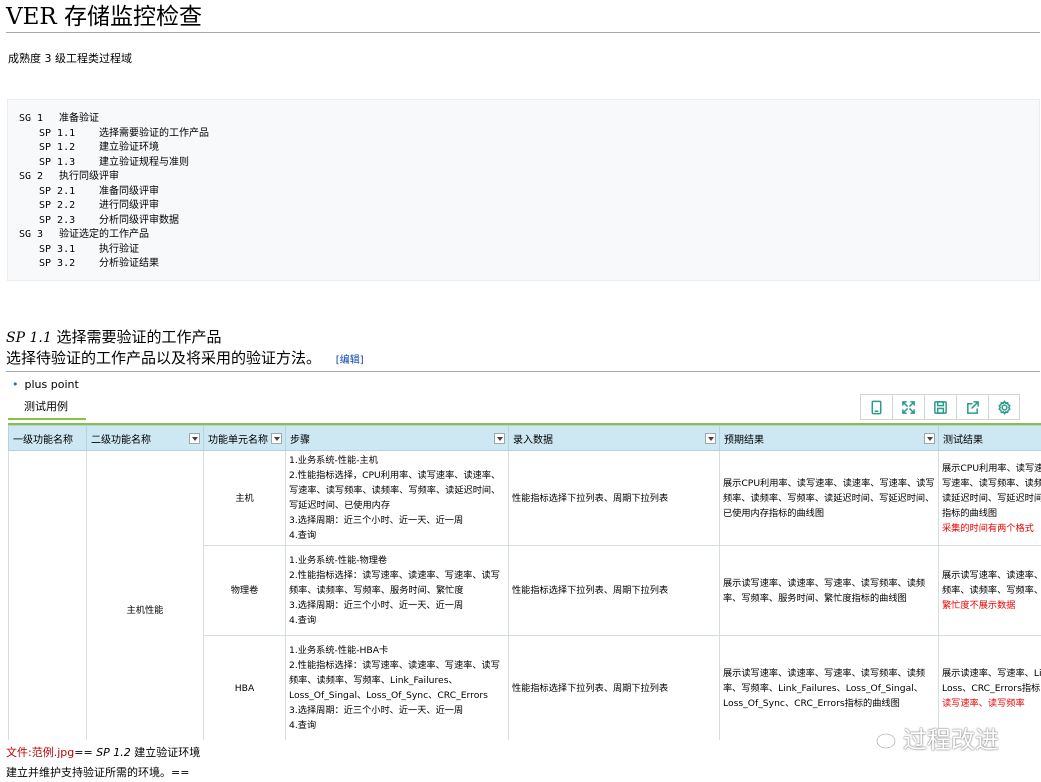 Image resolution: width=1041 pixels, height=782 pixels. What do you see at coordinates (57, 220) in the screenshot?
I see `outline-code: SP 2.3` at bounding box center [57, 220].